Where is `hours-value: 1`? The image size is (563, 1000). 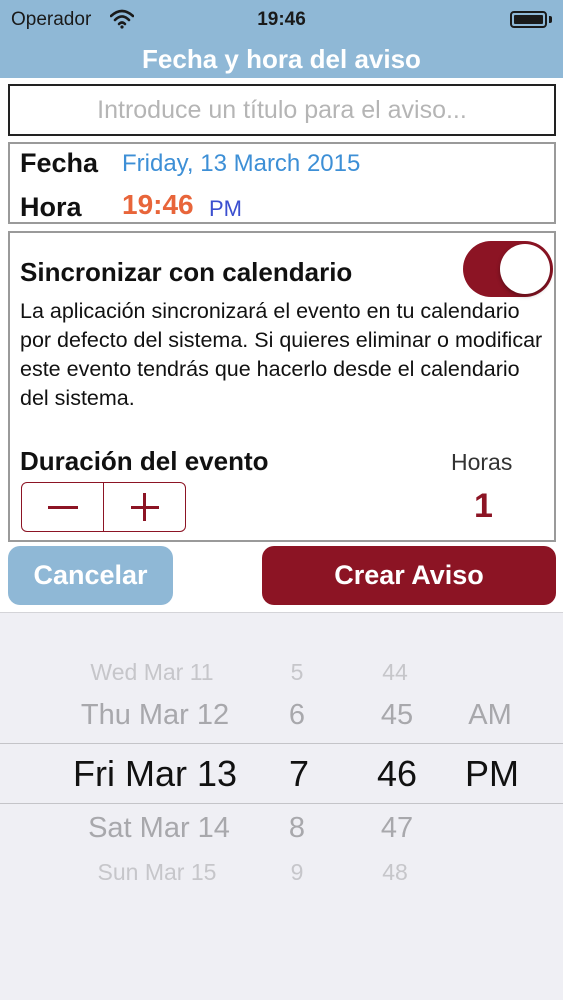 hours-value: 1 is located at coordinates (483, 506).